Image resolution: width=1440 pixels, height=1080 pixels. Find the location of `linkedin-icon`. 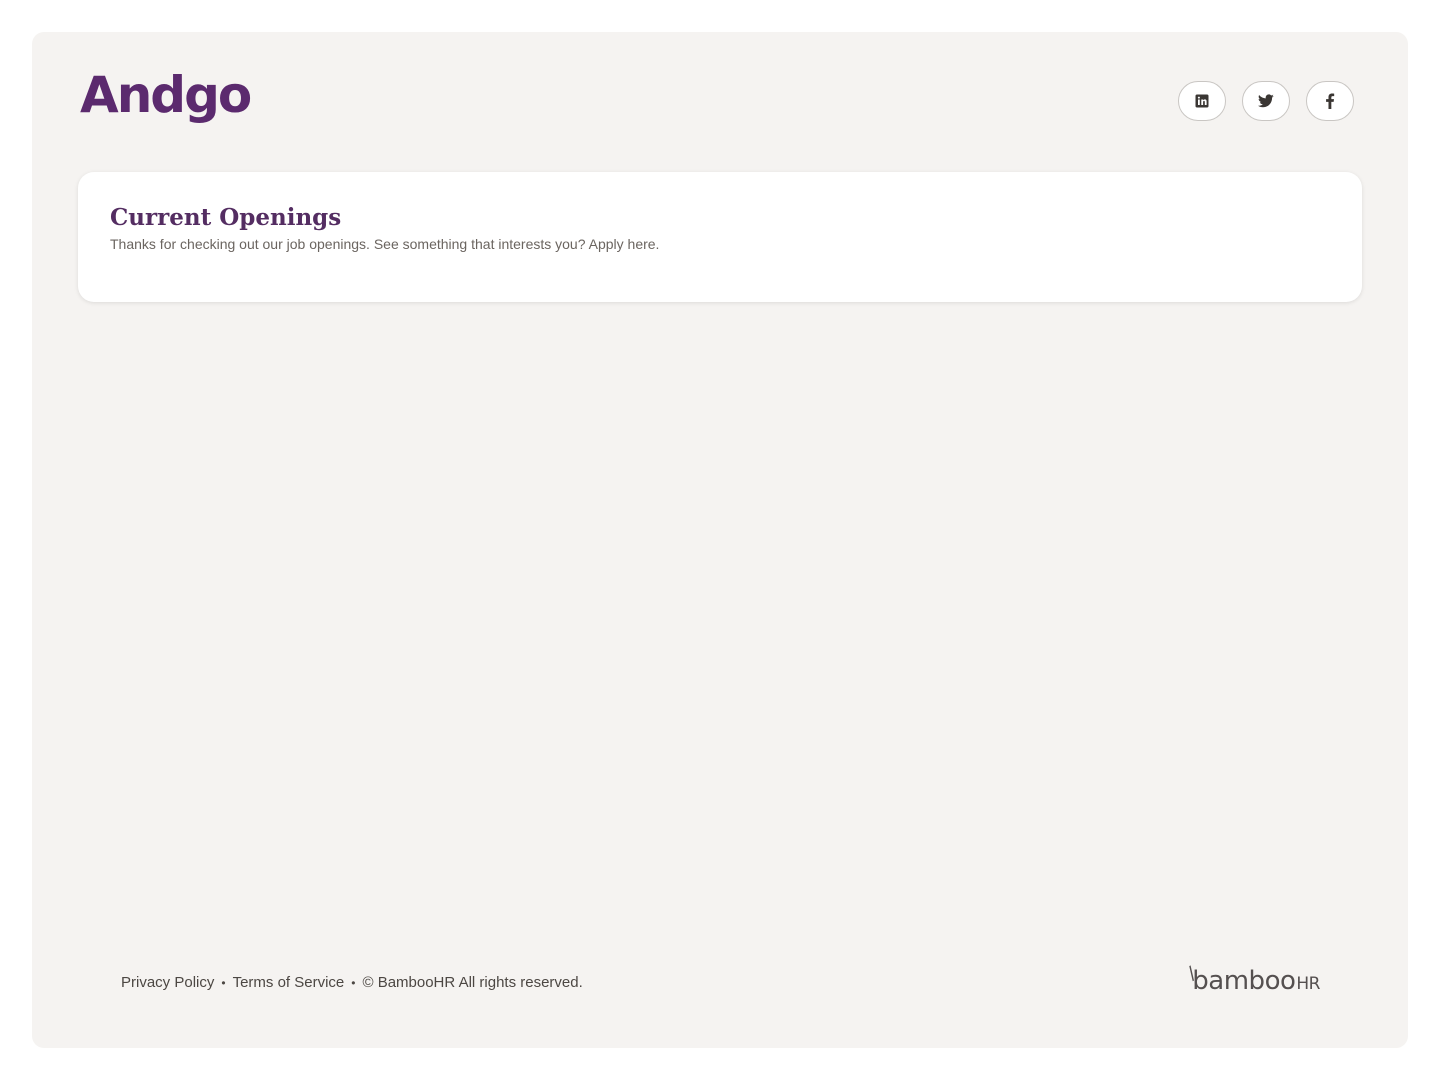

linkedin-icon is located at coordinates (1202, 101).